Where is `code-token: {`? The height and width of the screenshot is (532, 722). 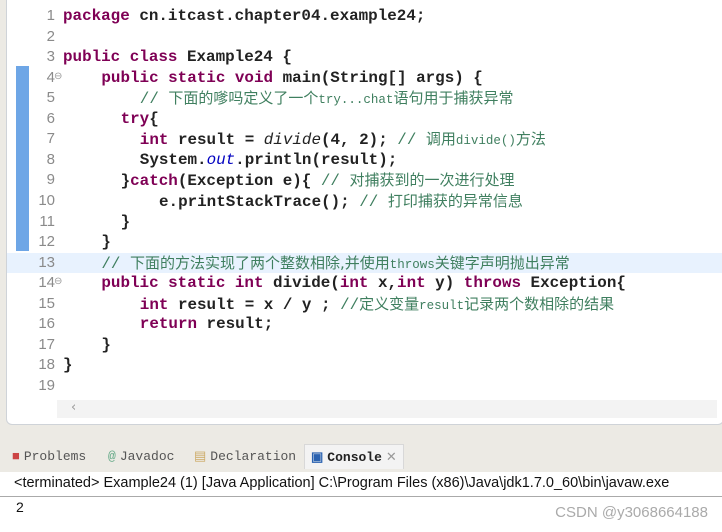
code-token: { is located at coordinates (154, 118).